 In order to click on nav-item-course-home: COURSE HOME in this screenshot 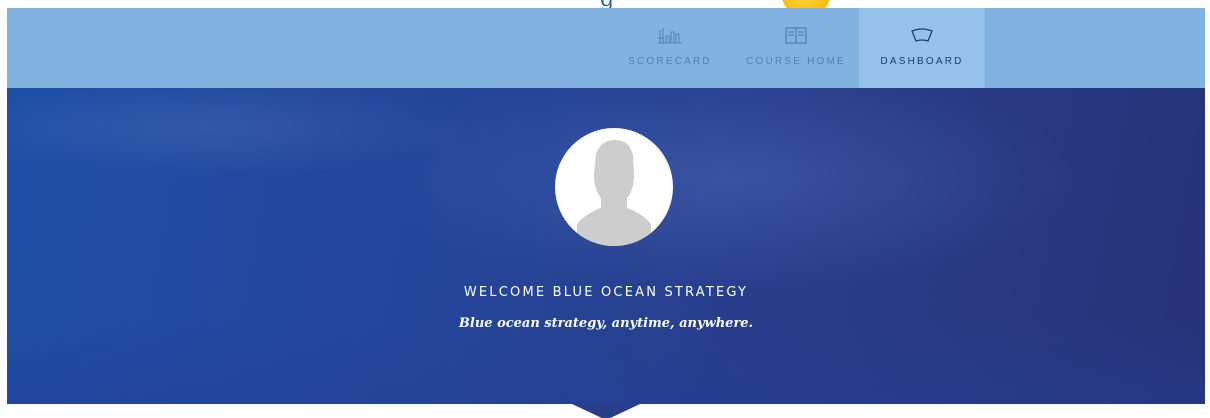, I will do `click(796, 48)`.